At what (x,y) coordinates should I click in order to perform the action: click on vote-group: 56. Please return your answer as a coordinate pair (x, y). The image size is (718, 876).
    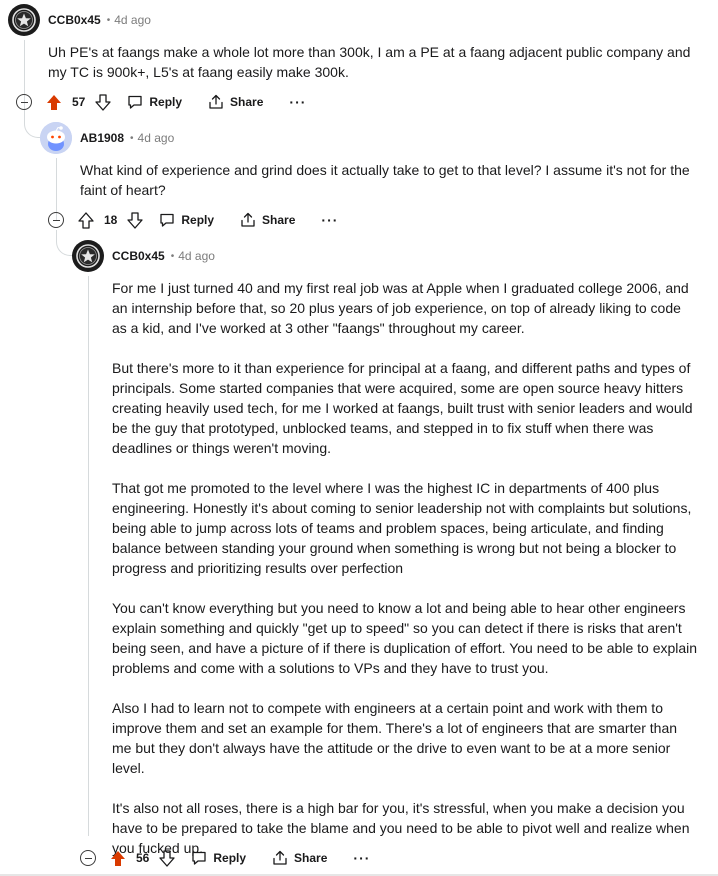
    Looking at the image, I should click on (143, 858).